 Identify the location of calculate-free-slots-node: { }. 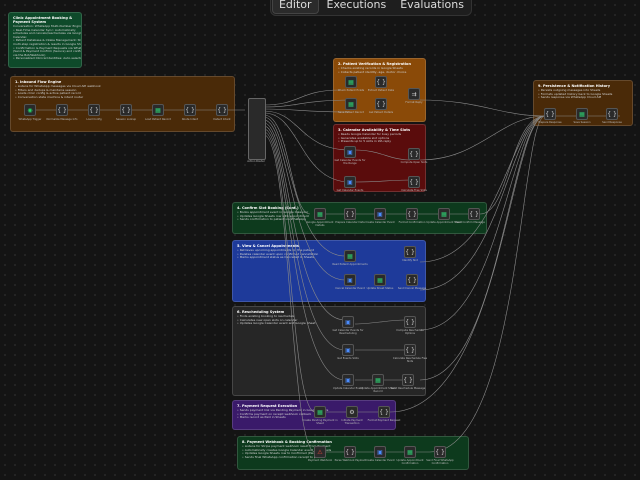
(414, 182).